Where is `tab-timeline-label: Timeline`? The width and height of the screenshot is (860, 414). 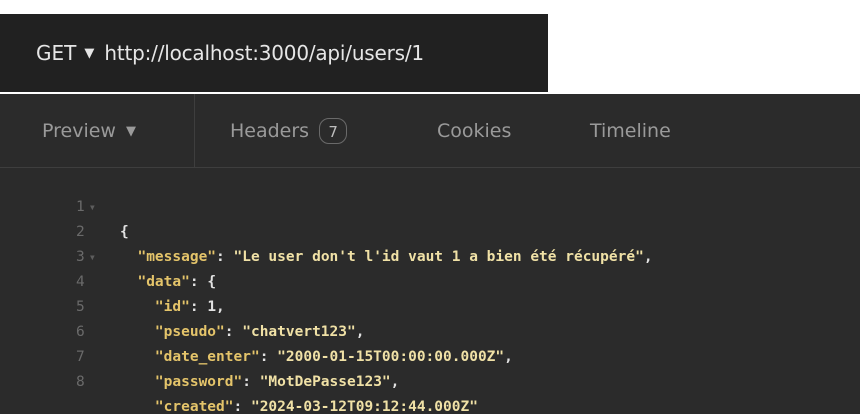
tab-timeline-label: Timeline is located at coordinates (630, 131).